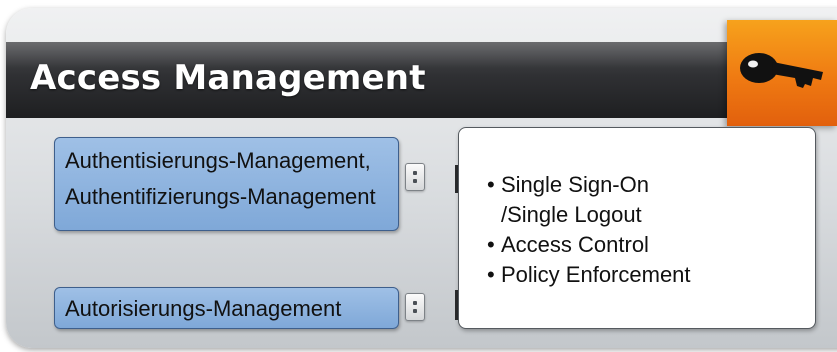  Describe the element at coordinates (220, 196) in the screenshot. I see `authentication-label-line2: Authentifizierungs-Management` at that location.